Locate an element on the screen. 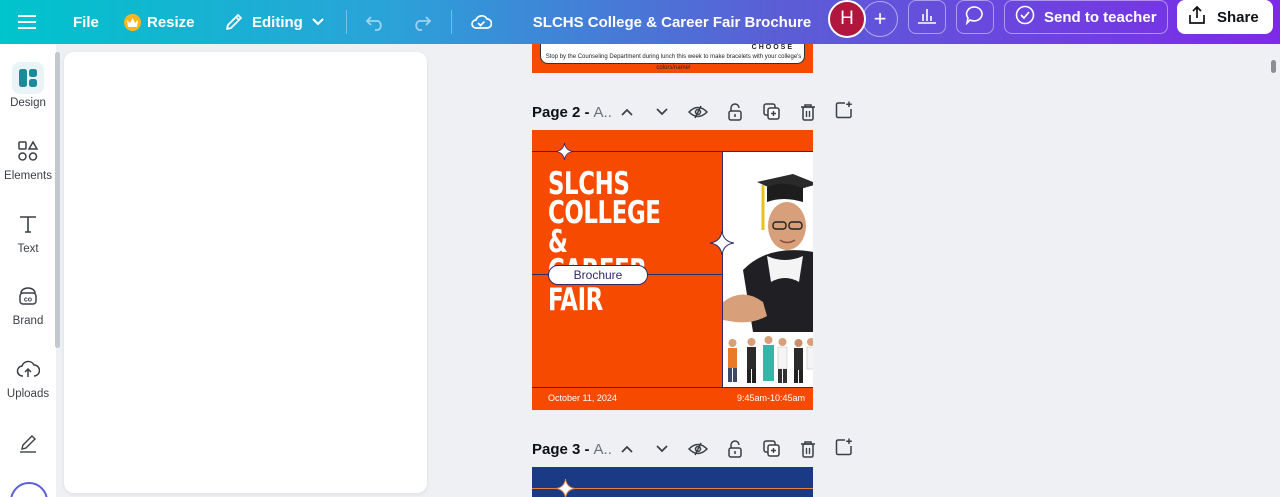  send-label: Send to teacher is located at coordinates (1100, 17).